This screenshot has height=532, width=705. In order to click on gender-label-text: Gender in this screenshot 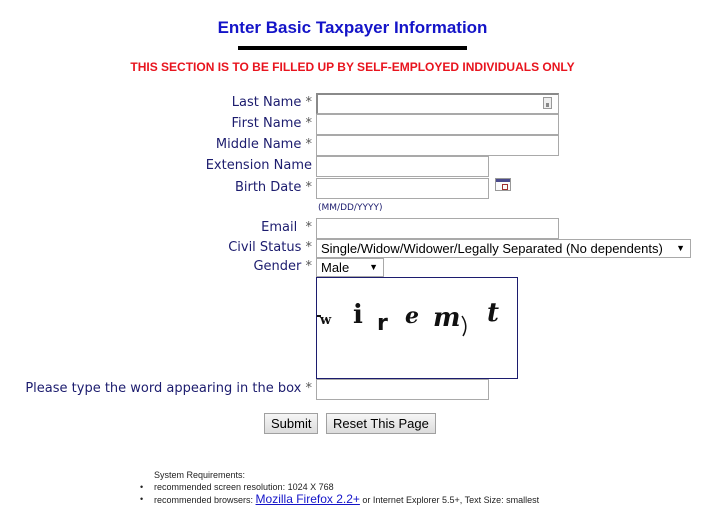, I will do `click(277, 266)`.